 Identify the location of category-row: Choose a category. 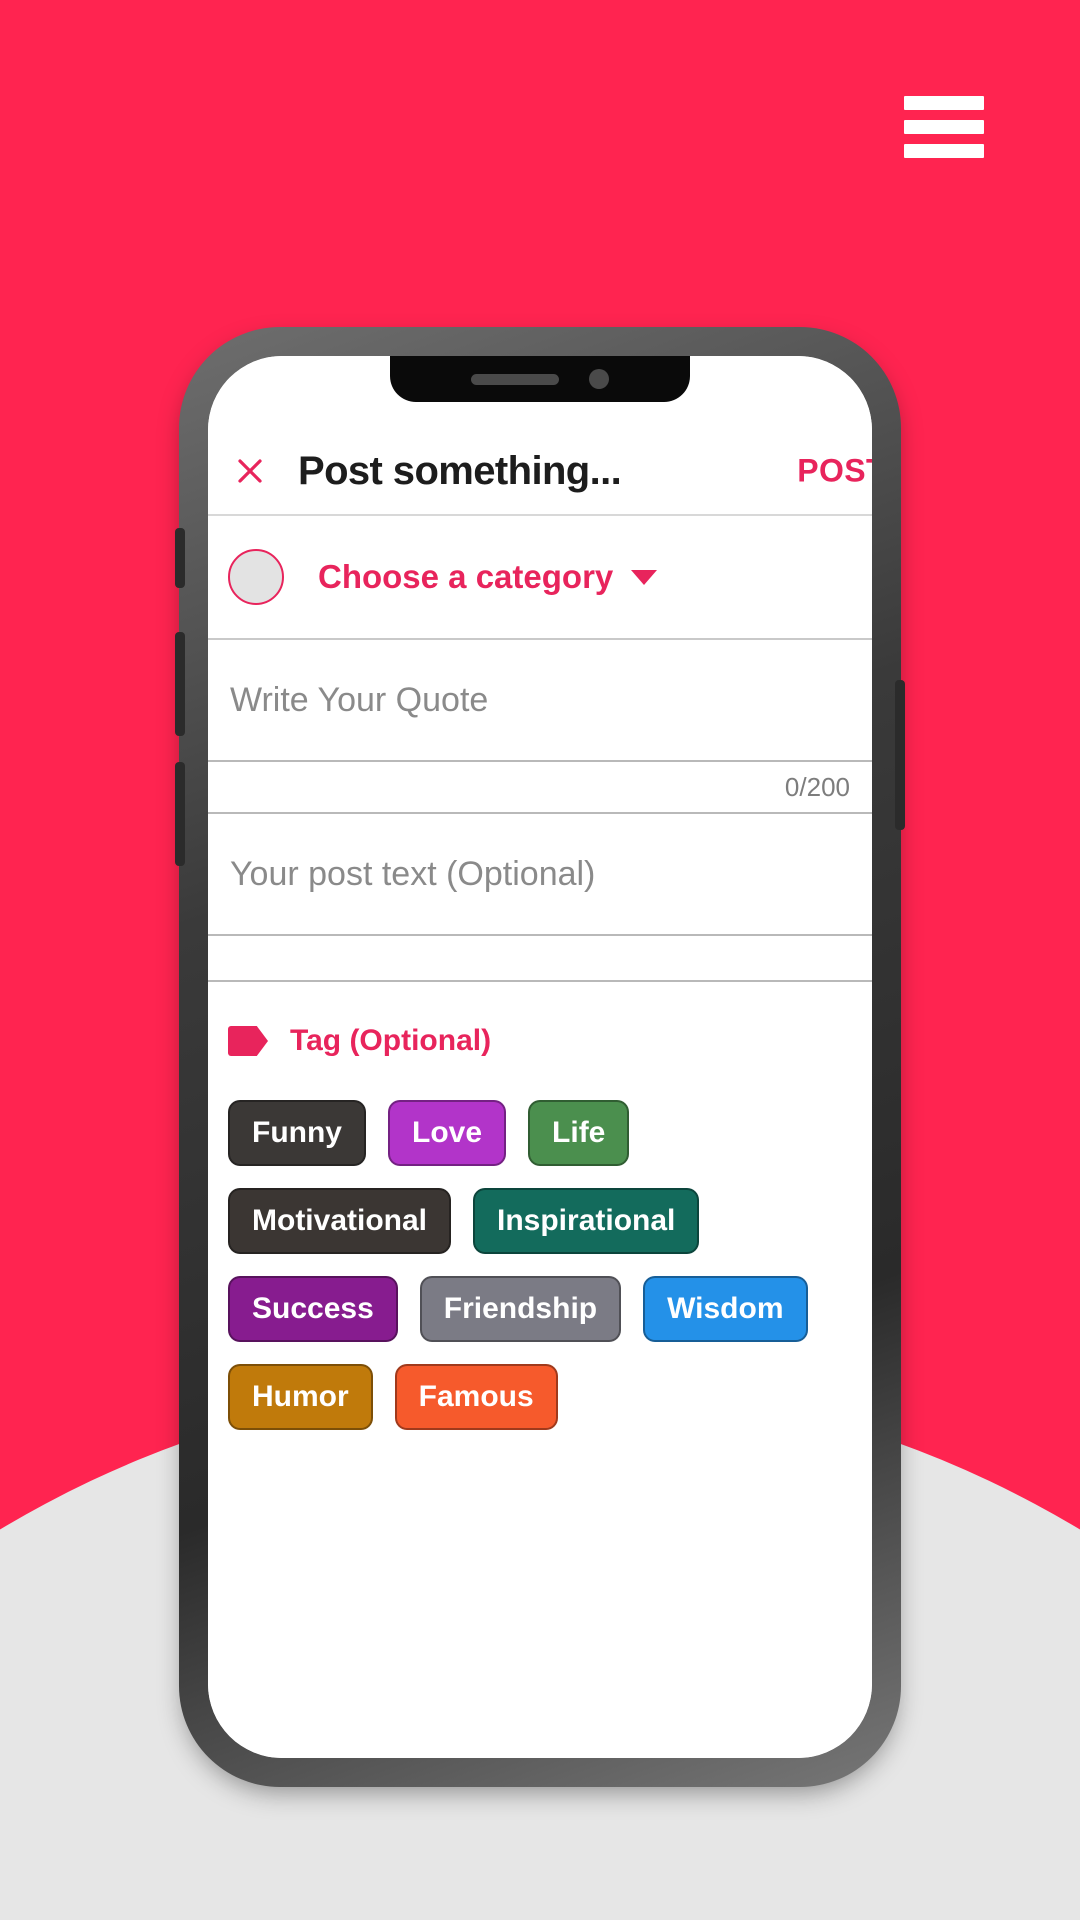
(540, 578).